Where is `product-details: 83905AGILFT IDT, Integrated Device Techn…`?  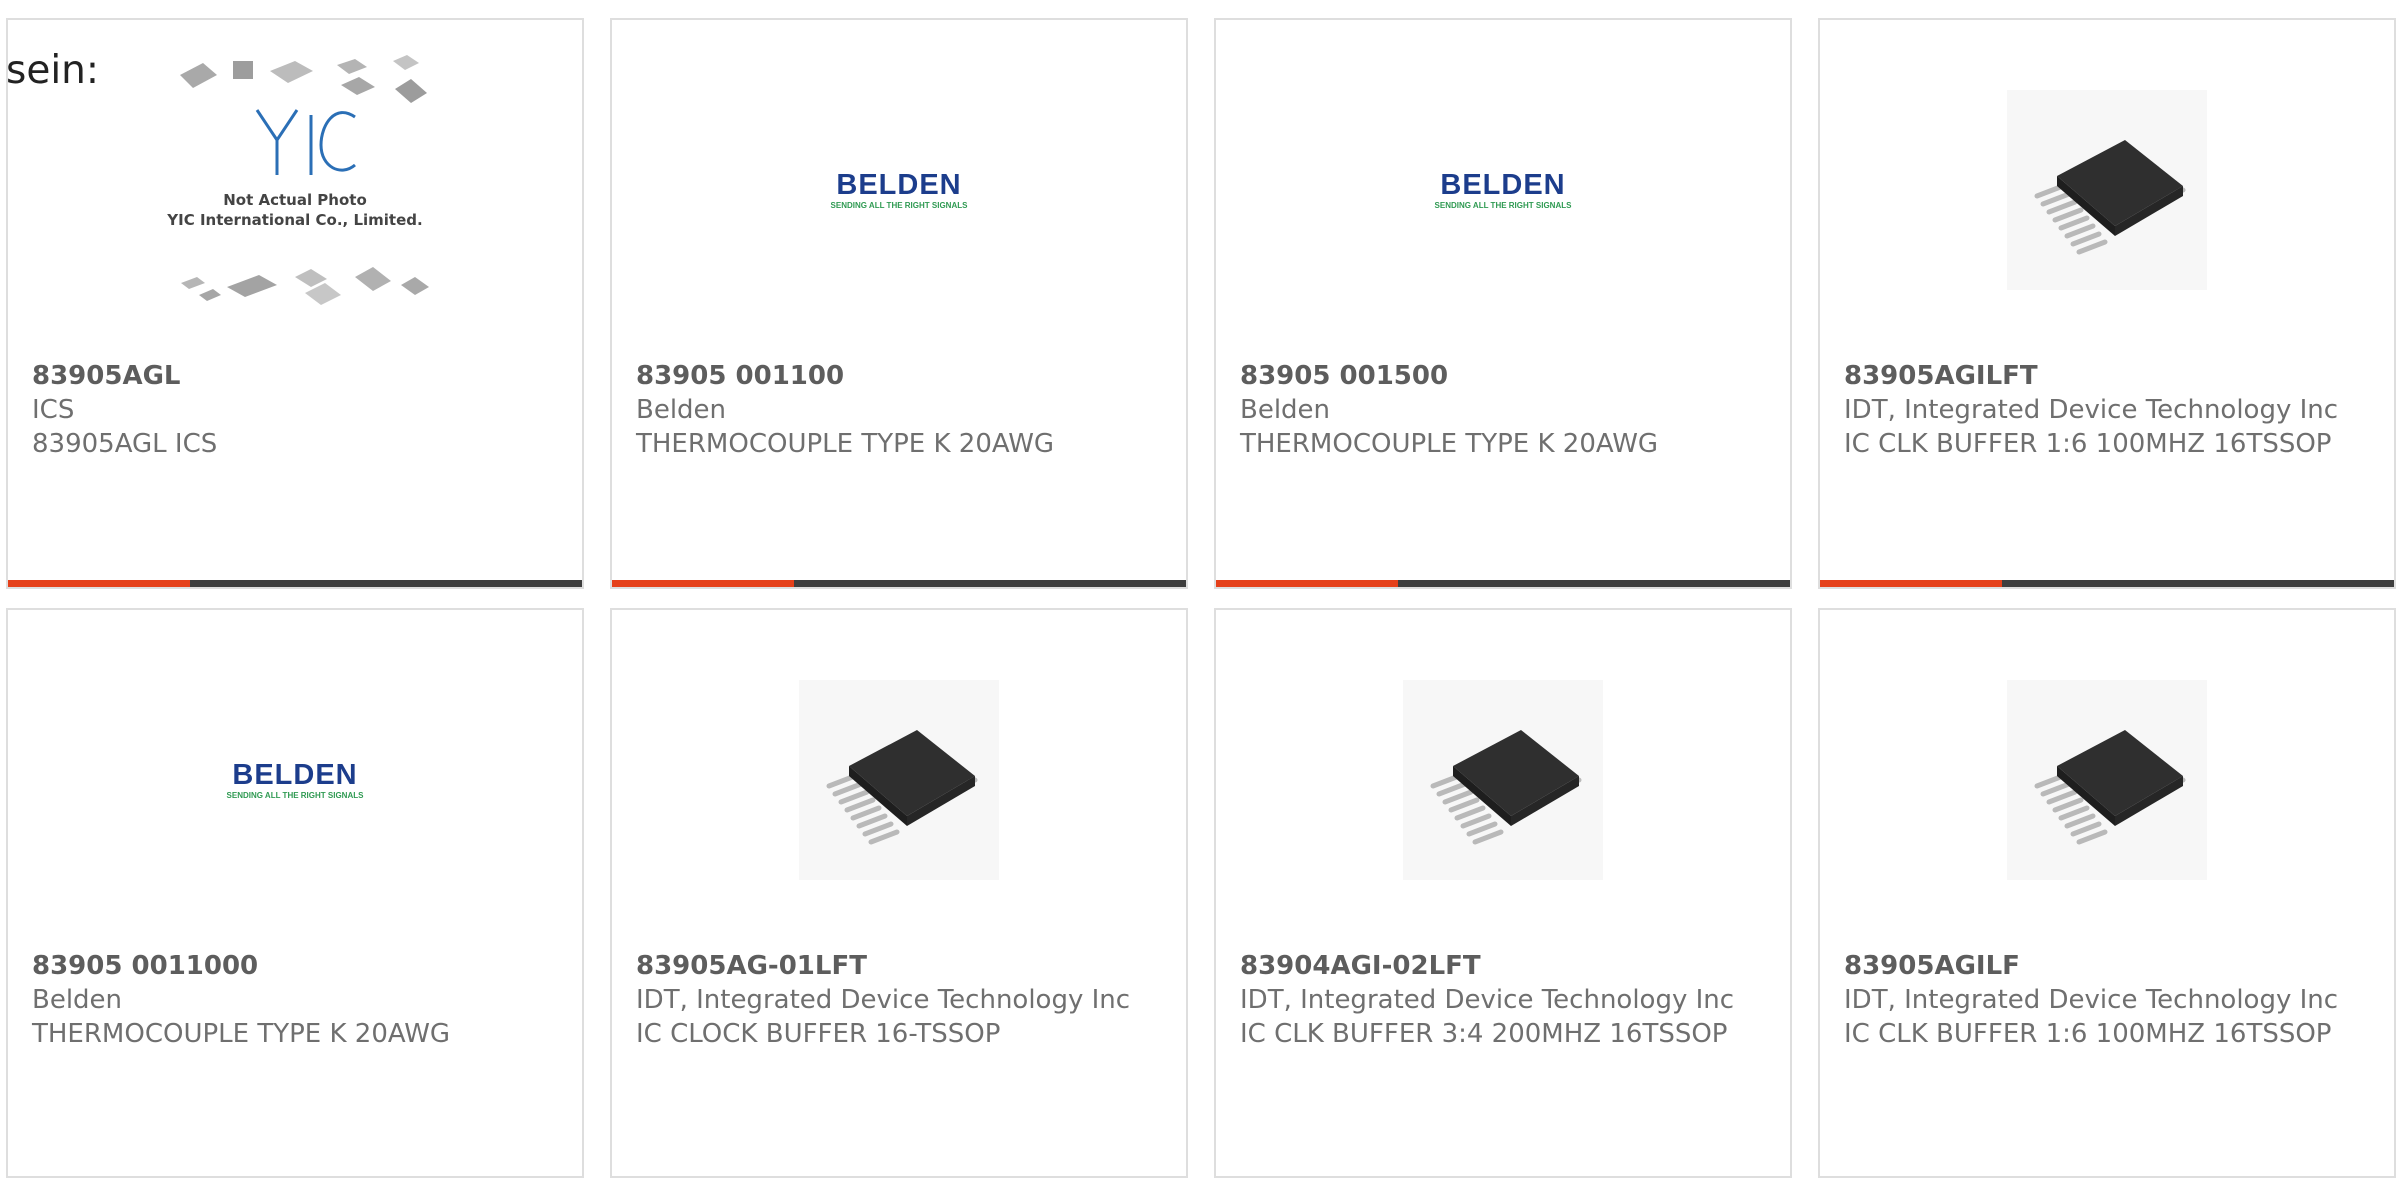 product-details: 83905AGILFT IDT, Integrated Device Techn… is located at coordinates (2107, 410).